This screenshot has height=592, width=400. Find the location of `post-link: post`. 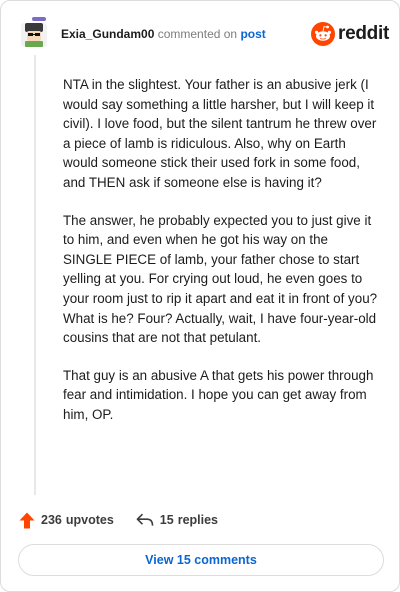

post-link: post is located at coordinates (252, 34).